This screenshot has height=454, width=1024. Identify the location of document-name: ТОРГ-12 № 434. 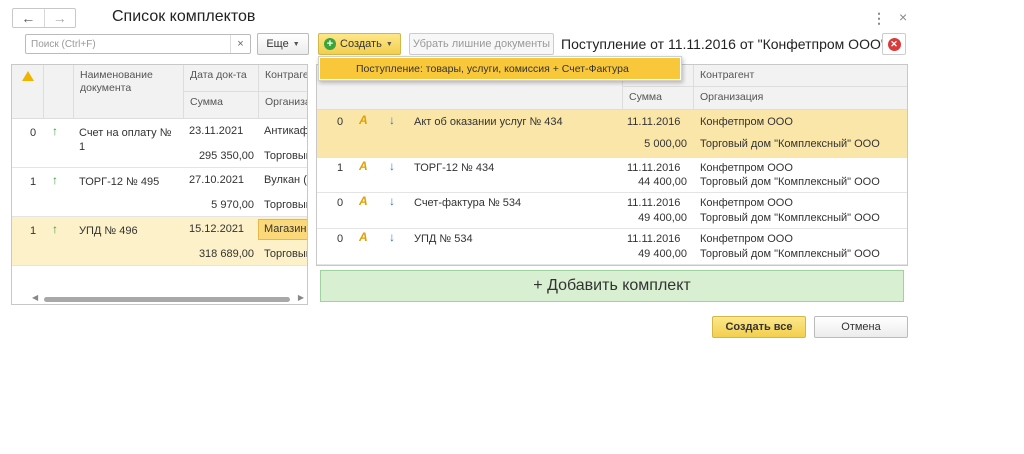
(454, 168).